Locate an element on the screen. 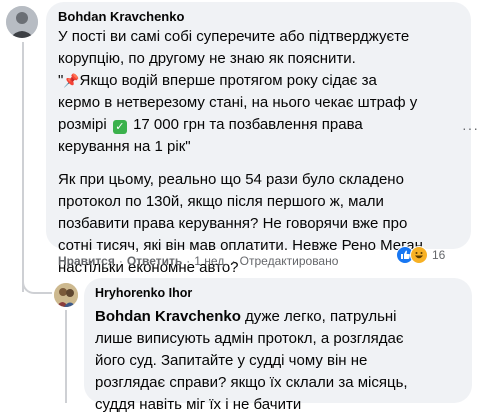 This screenshot has width=486, height=416. quote-text: Якщо водій вперше протягом року сідає за is located at coordinates (228, 80).